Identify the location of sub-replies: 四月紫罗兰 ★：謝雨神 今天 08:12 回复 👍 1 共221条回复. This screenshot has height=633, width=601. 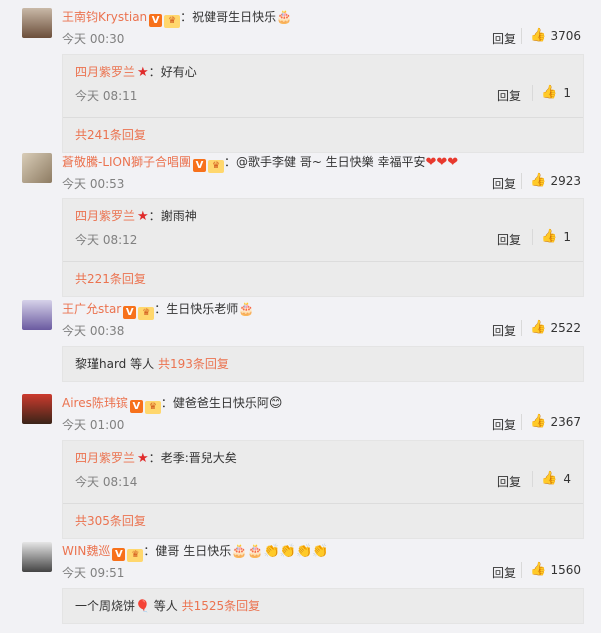
(323, 247).